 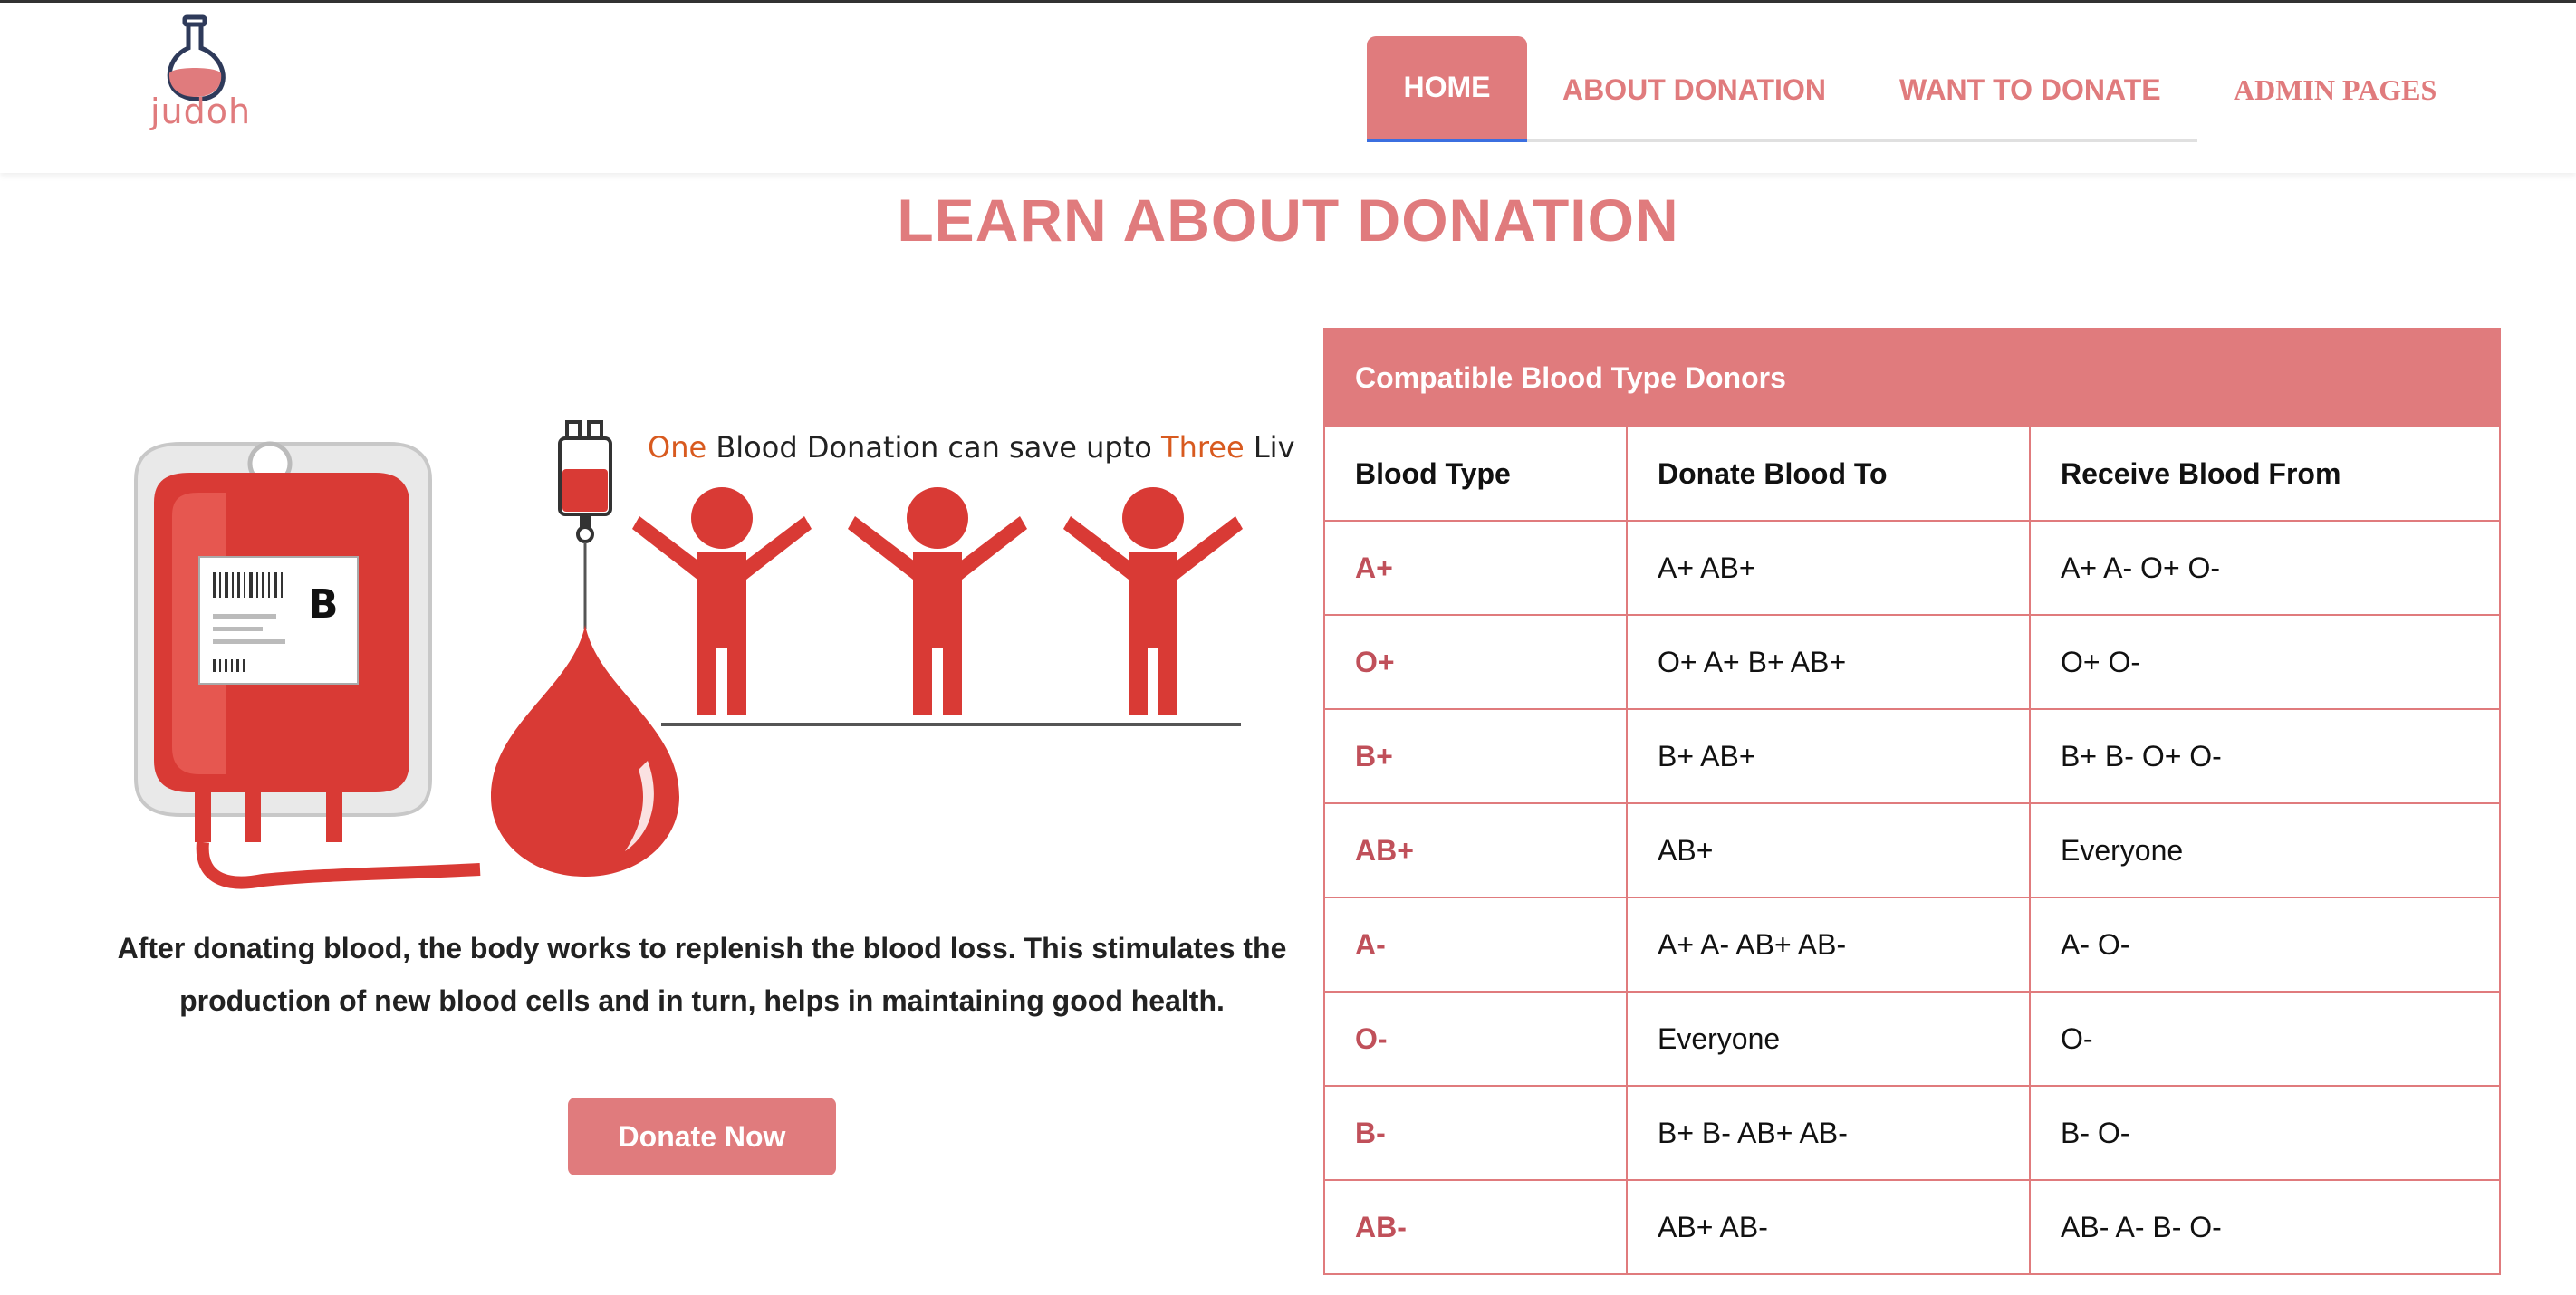 I want to click on nav-home-tab: HOME, so click(x=1447, y=89).